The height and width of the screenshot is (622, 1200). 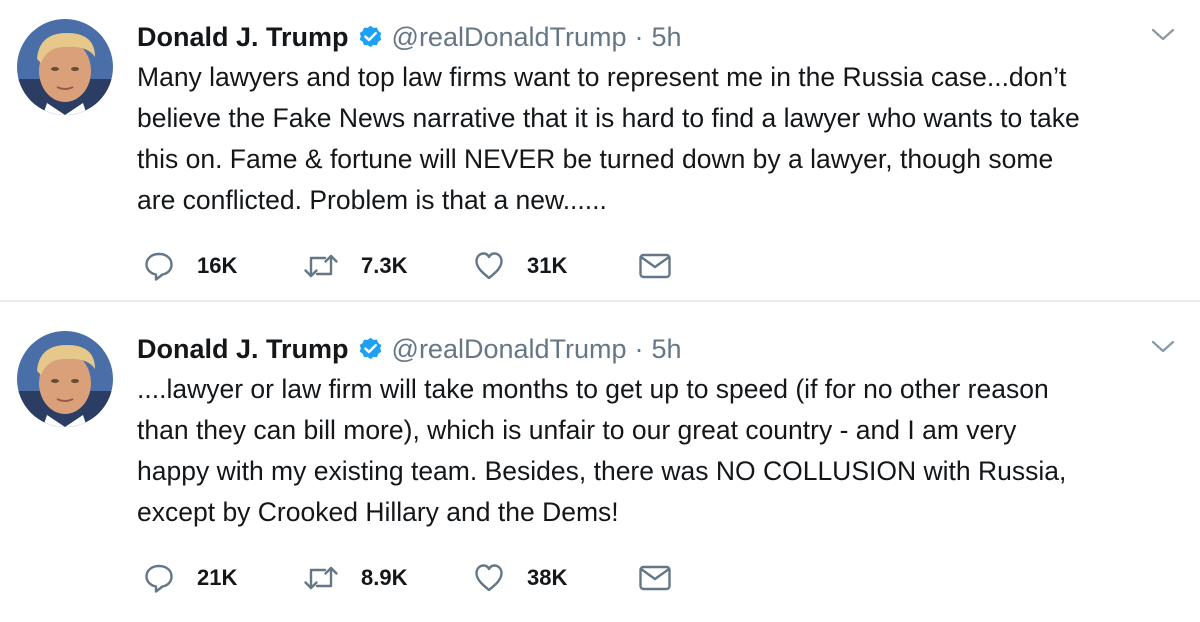 I want to click on retweet-count: 7.3K, so click(x=384, y=265).